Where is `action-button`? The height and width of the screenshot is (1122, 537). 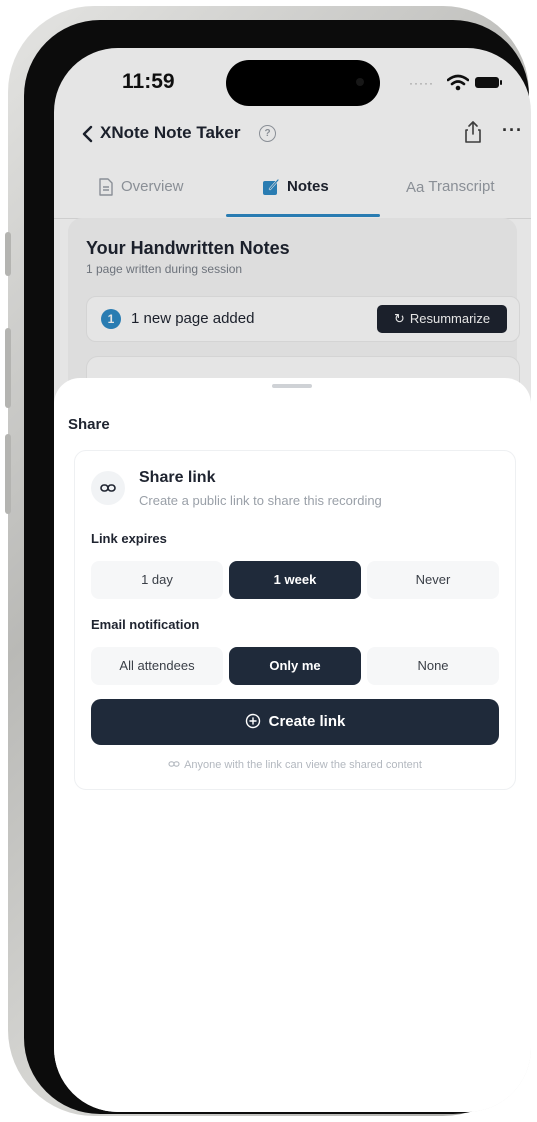
action-button is located at coordinates (8, 254).